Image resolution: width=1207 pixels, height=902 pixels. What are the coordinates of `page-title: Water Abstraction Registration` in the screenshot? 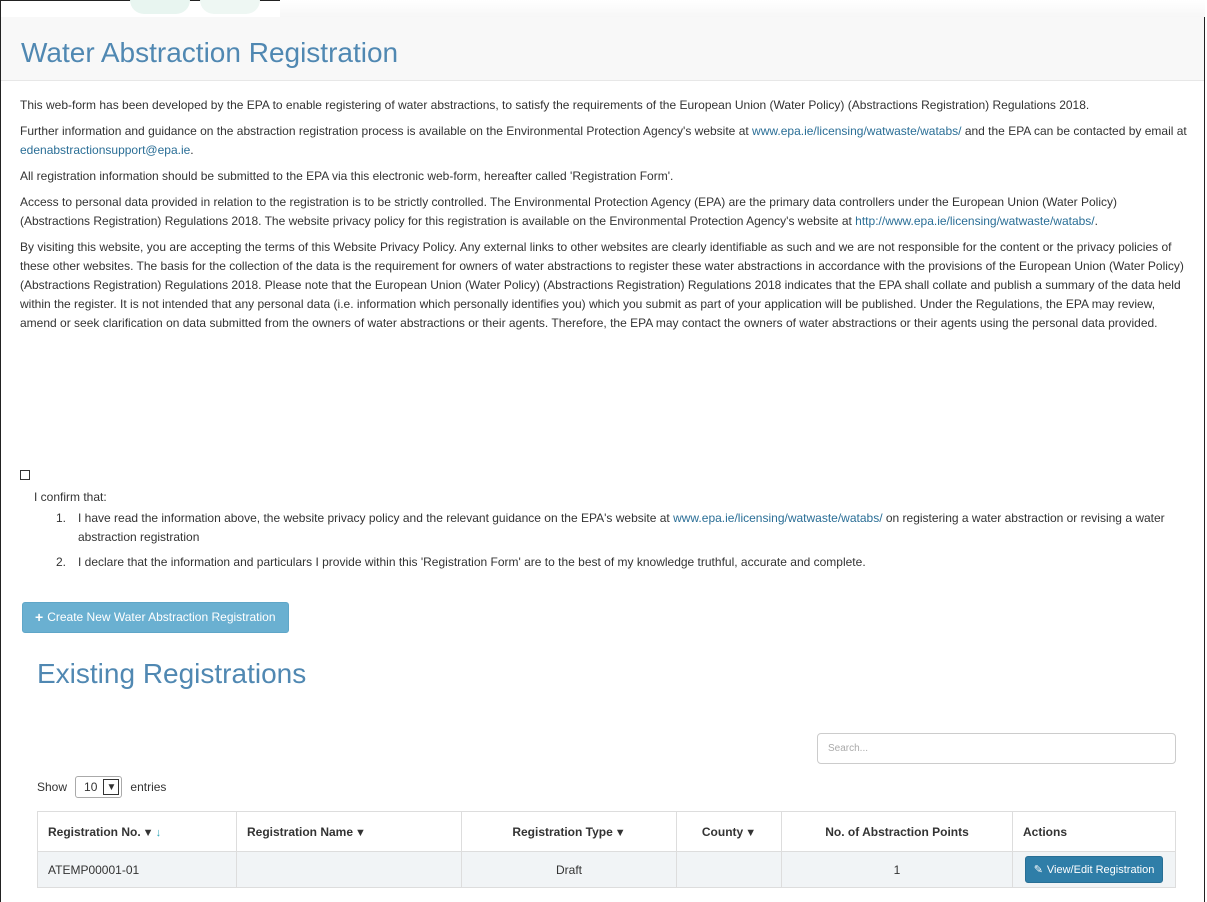 It's located at (210, 52).